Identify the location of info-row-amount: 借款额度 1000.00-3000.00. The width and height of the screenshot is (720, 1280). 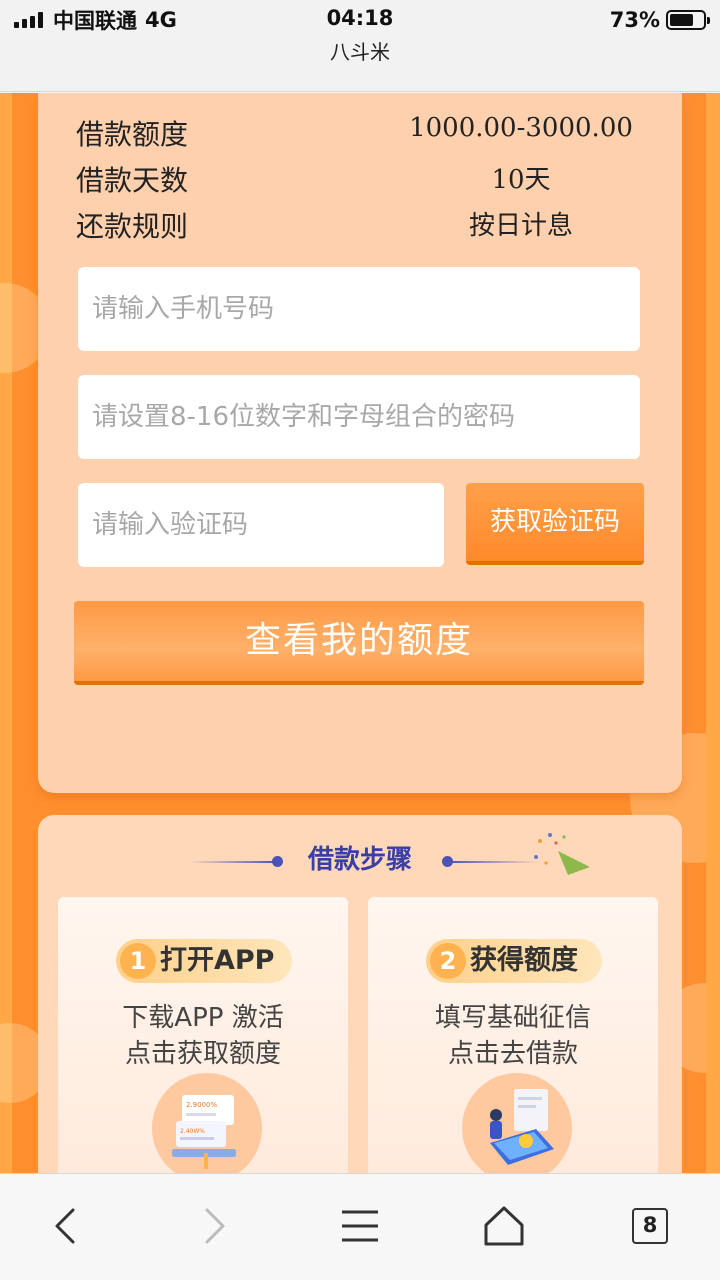
(356, 133).